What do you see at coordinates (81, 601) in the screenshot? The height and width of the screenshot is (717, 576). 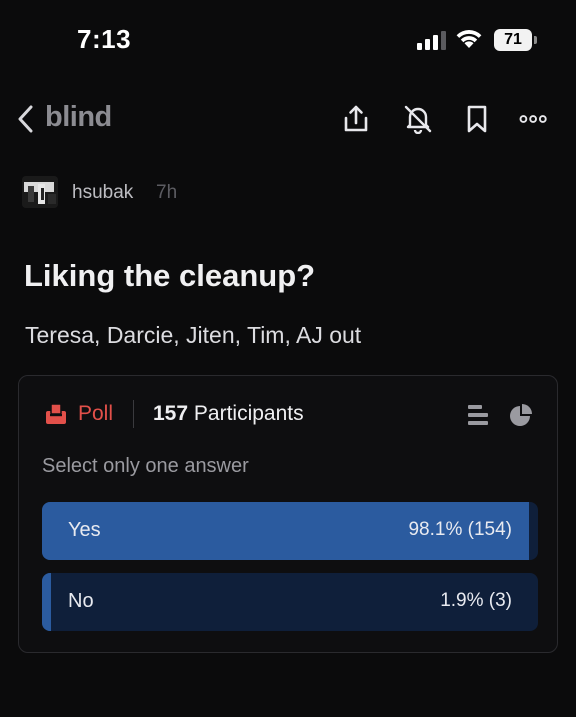 I see `poll-option-label: No` at bounding box center [81, 601].